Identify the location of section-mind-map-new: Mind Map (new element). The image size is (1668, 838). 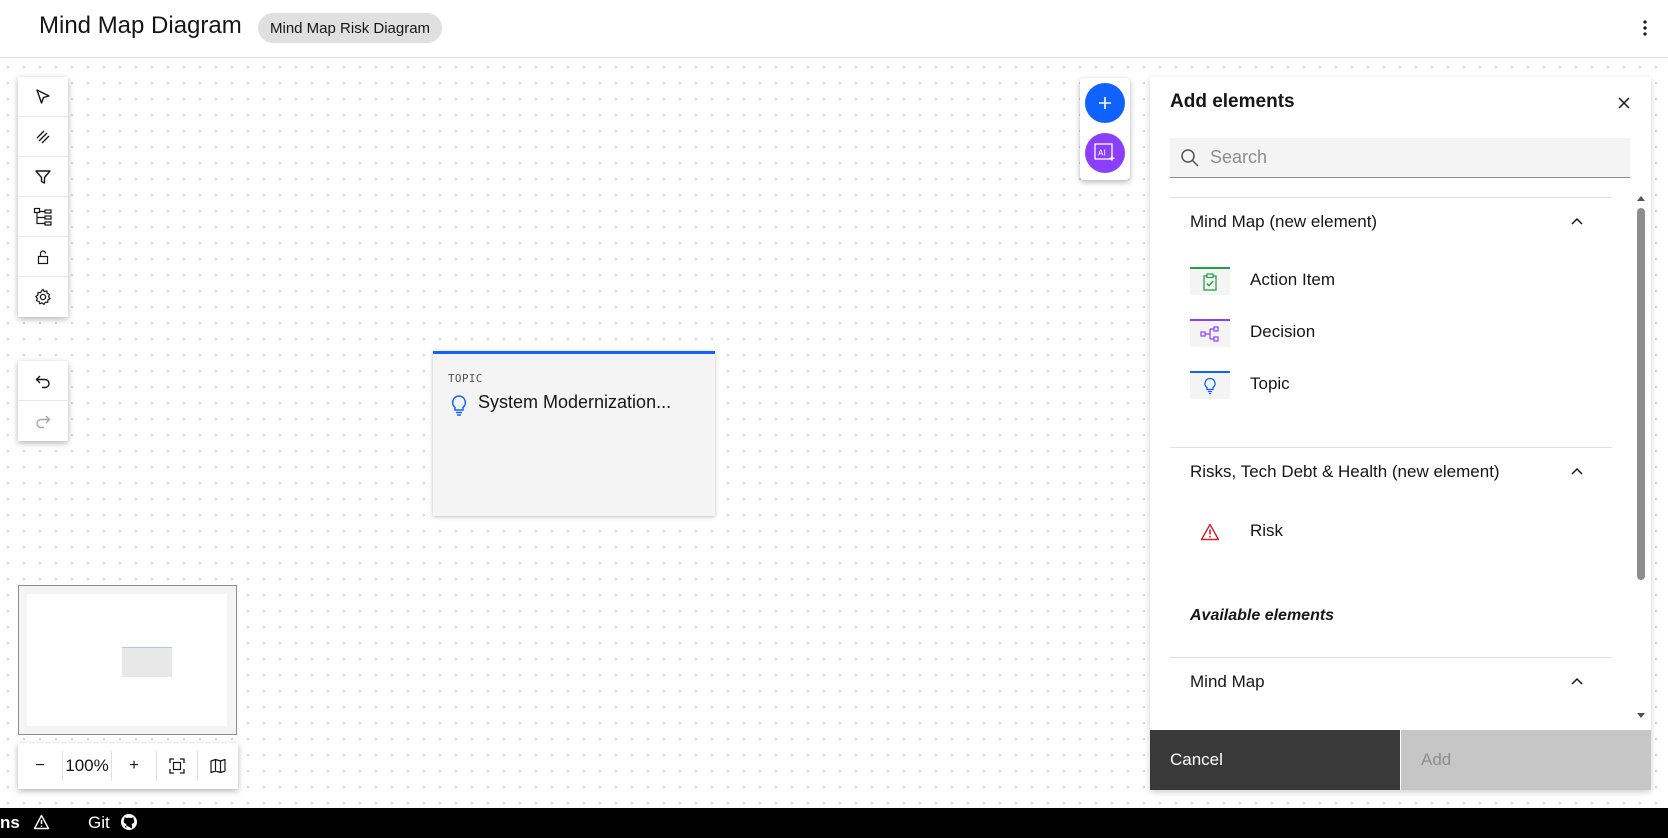
(1391, 221).